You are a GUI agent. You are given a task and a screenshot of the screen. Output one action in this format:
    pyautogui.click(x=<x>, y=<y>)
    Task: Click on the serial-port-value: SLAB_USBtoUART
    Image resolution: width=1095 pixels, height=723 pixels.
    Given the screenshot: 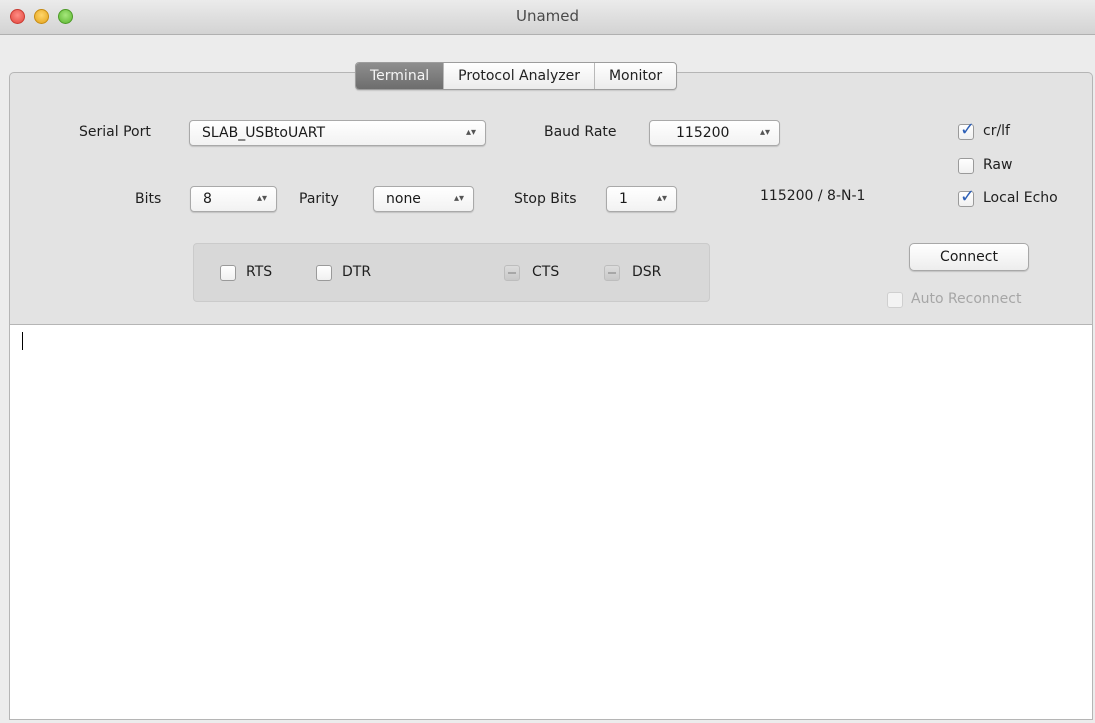 What is the action you would take?
    pyautogui.click(x=264, y=133)
    